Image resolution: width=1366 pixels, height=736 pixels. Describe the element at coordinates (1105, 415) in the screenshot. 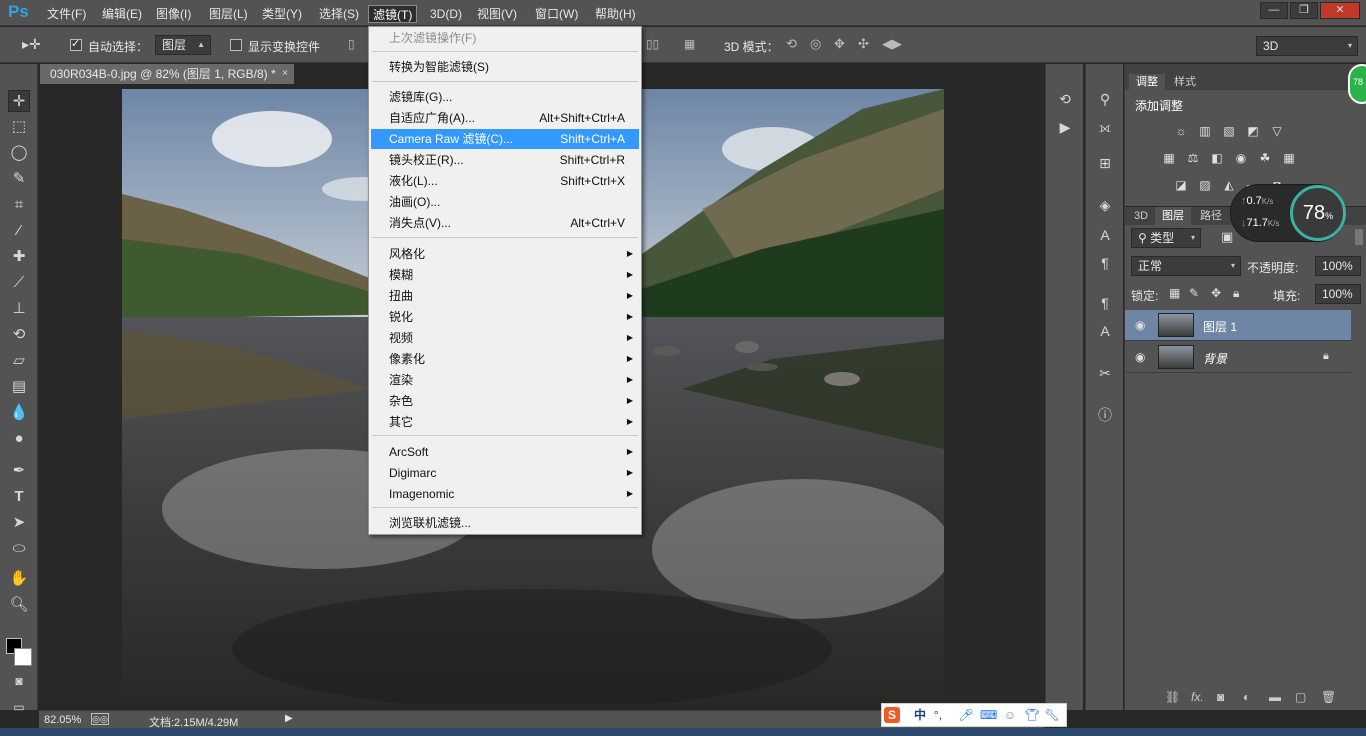

I see `info-icon: ⓘ` at that location.